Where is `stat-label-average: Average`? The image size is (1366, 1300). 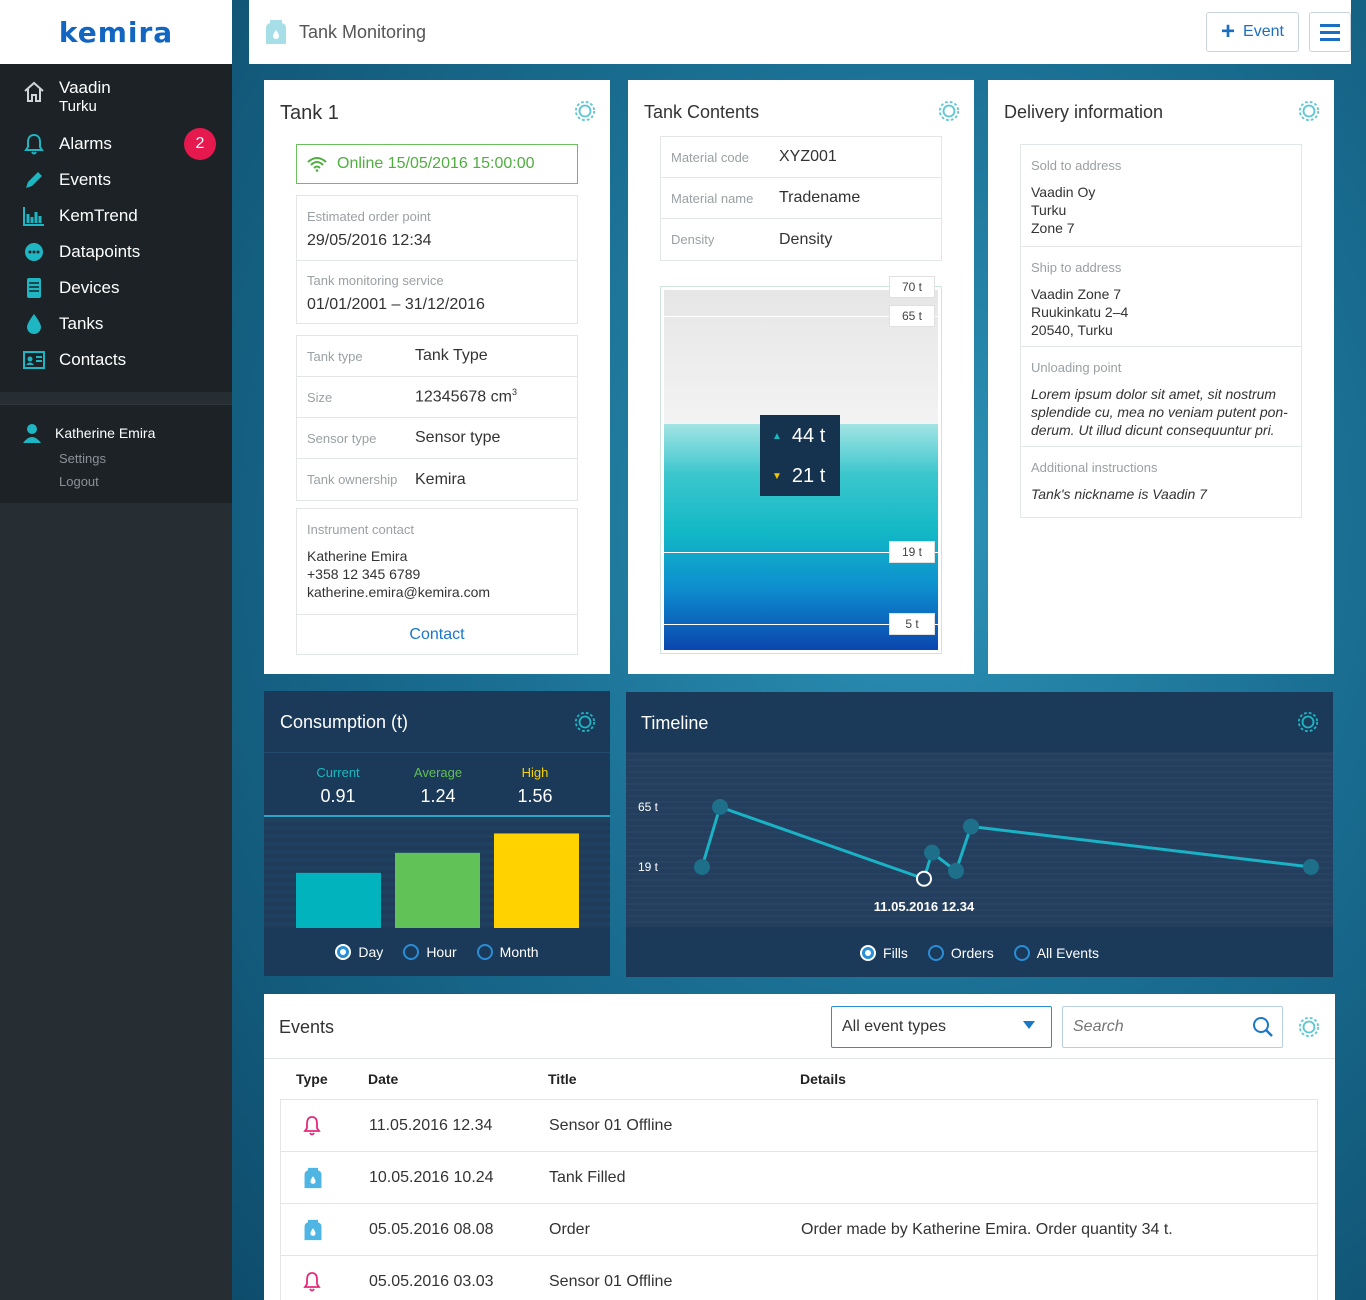 stat-label-average: Average is located at coordinates (438, 772).